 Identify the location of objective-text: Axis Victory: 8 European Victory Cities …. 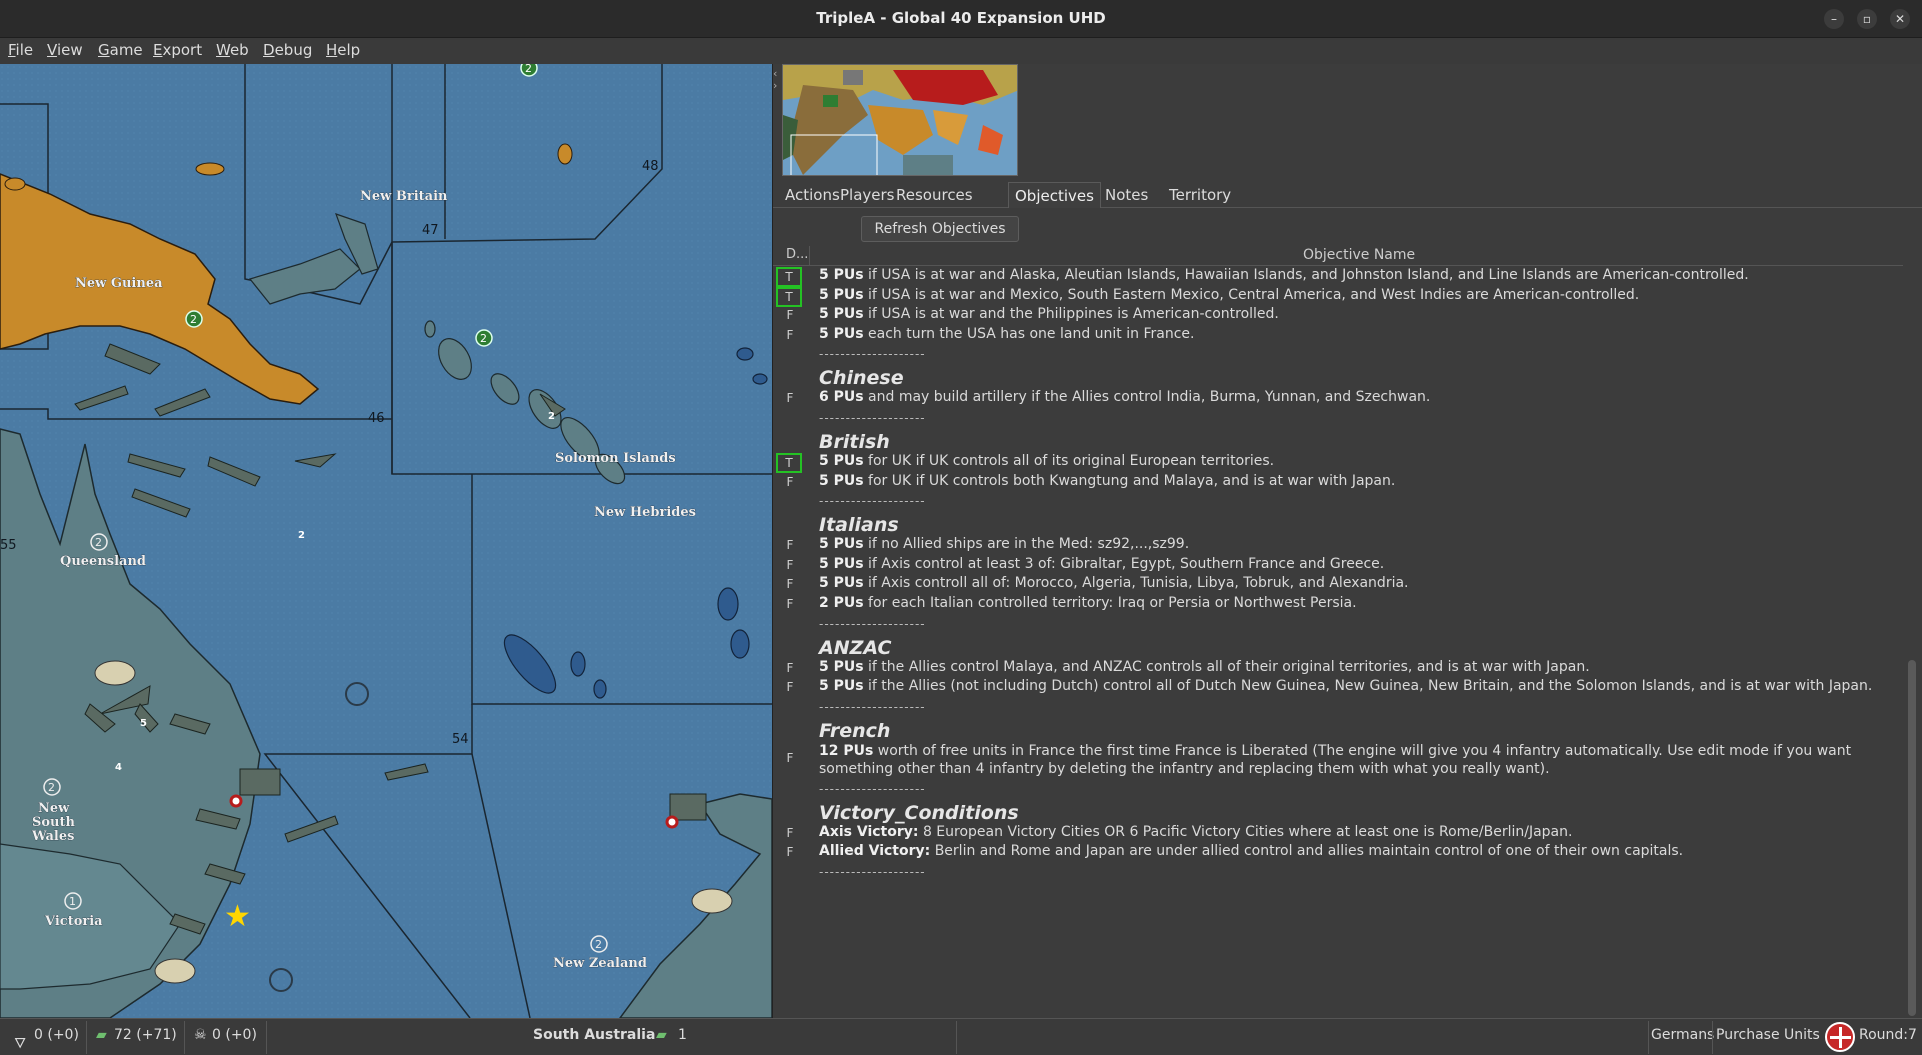
(1195, 832).